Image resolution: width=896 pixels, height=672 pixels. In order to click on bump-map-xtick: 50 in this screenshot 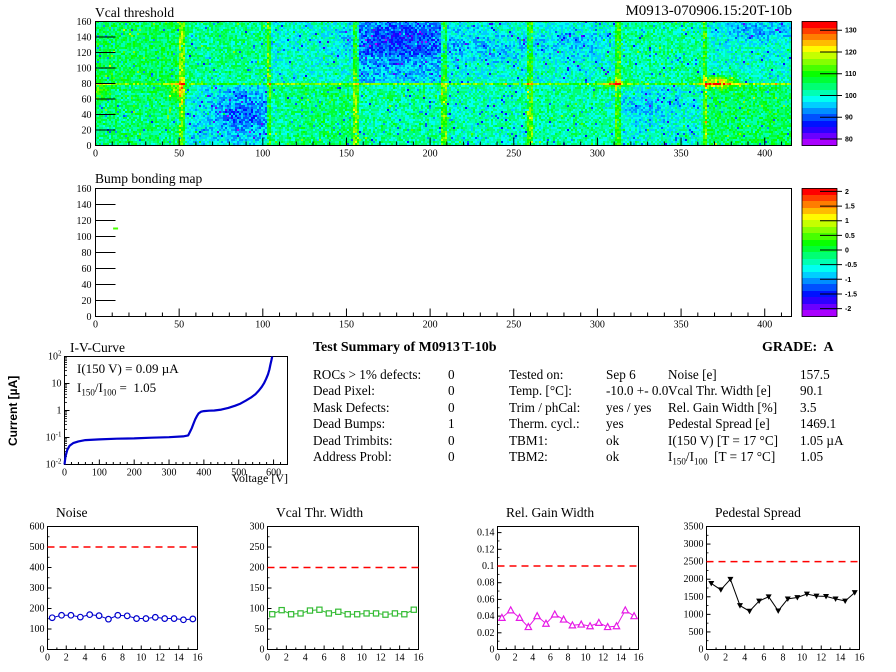, I will do `click(179, 325)`.